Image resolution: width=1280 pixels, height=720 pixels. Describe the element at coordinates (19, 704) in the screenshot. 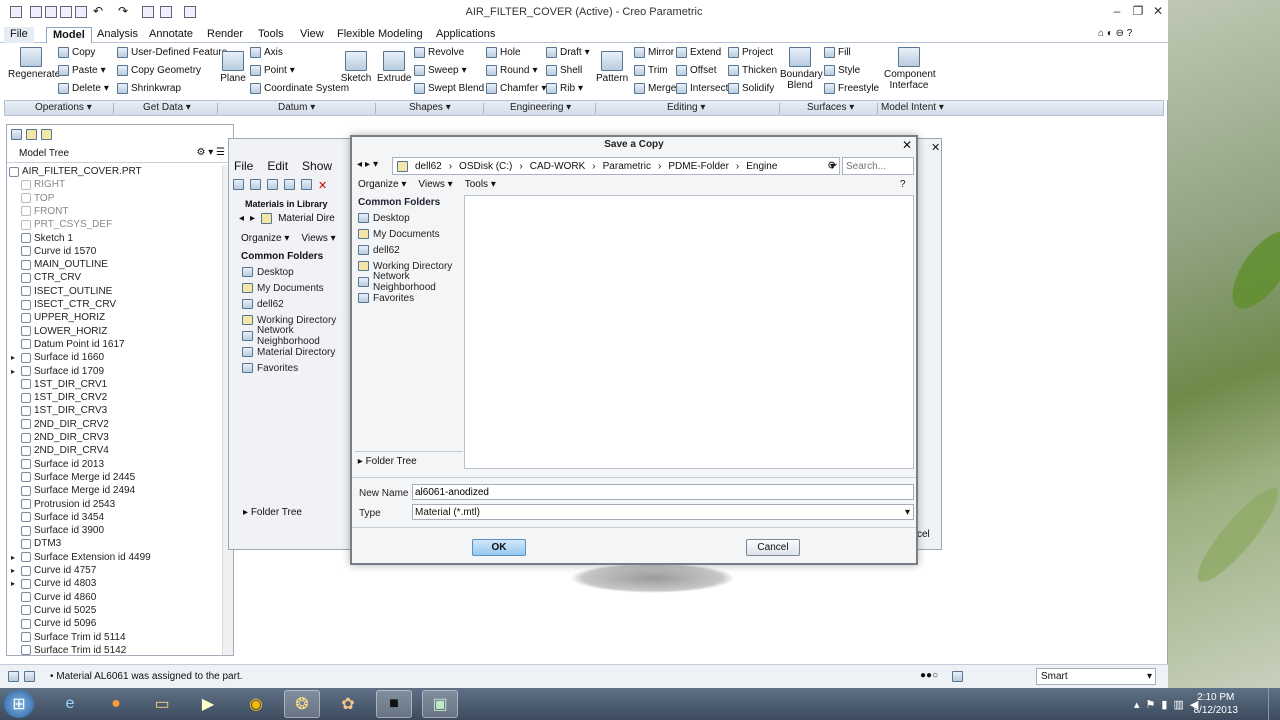

I see `start-button: ⊞` at that location.